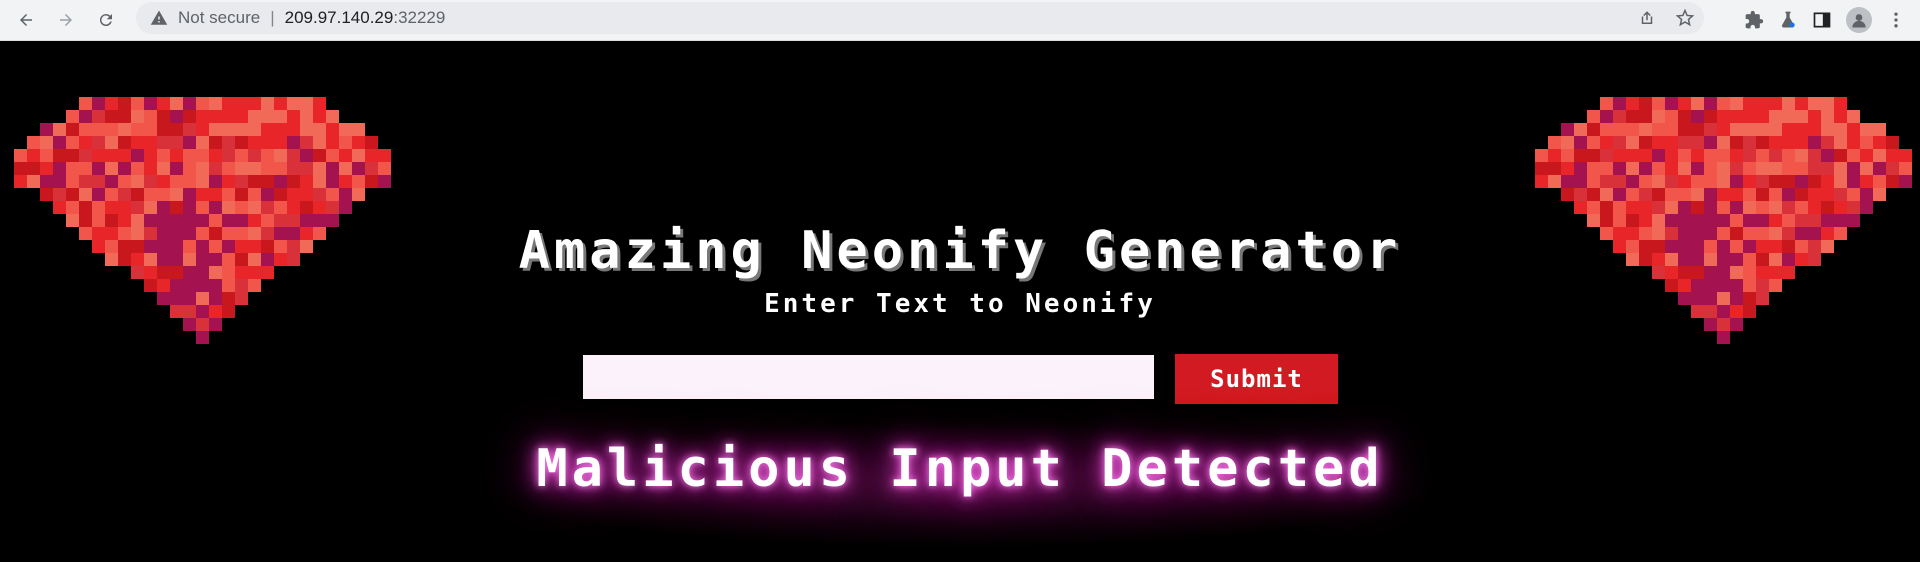 The image size is (1920, 562). Describe the element at coordinates (868, 377) in the screenshot. I see `neon-text-input` at that location.